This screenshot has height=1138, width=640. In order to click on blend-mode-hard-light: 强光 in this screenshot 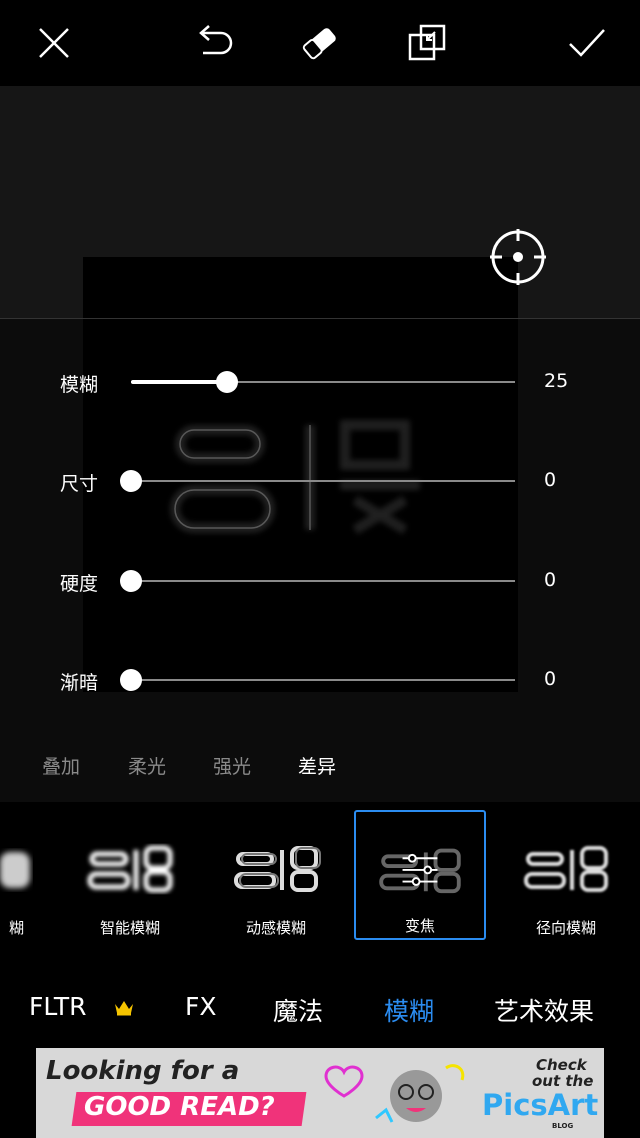, I will do `click(232, 765)`.